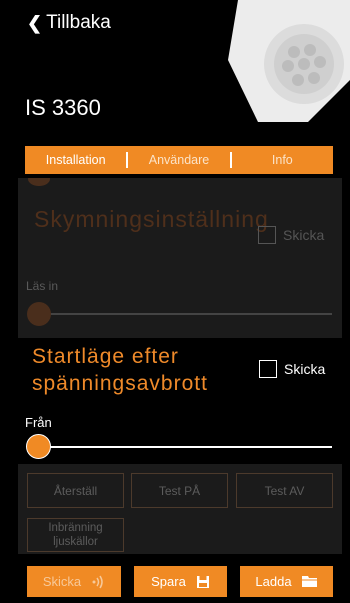 This screenshot has width=350, height=603. Describe the element at coordinates (203, 582) in the screenshot. I see `floppy-disk-icon` at that location.